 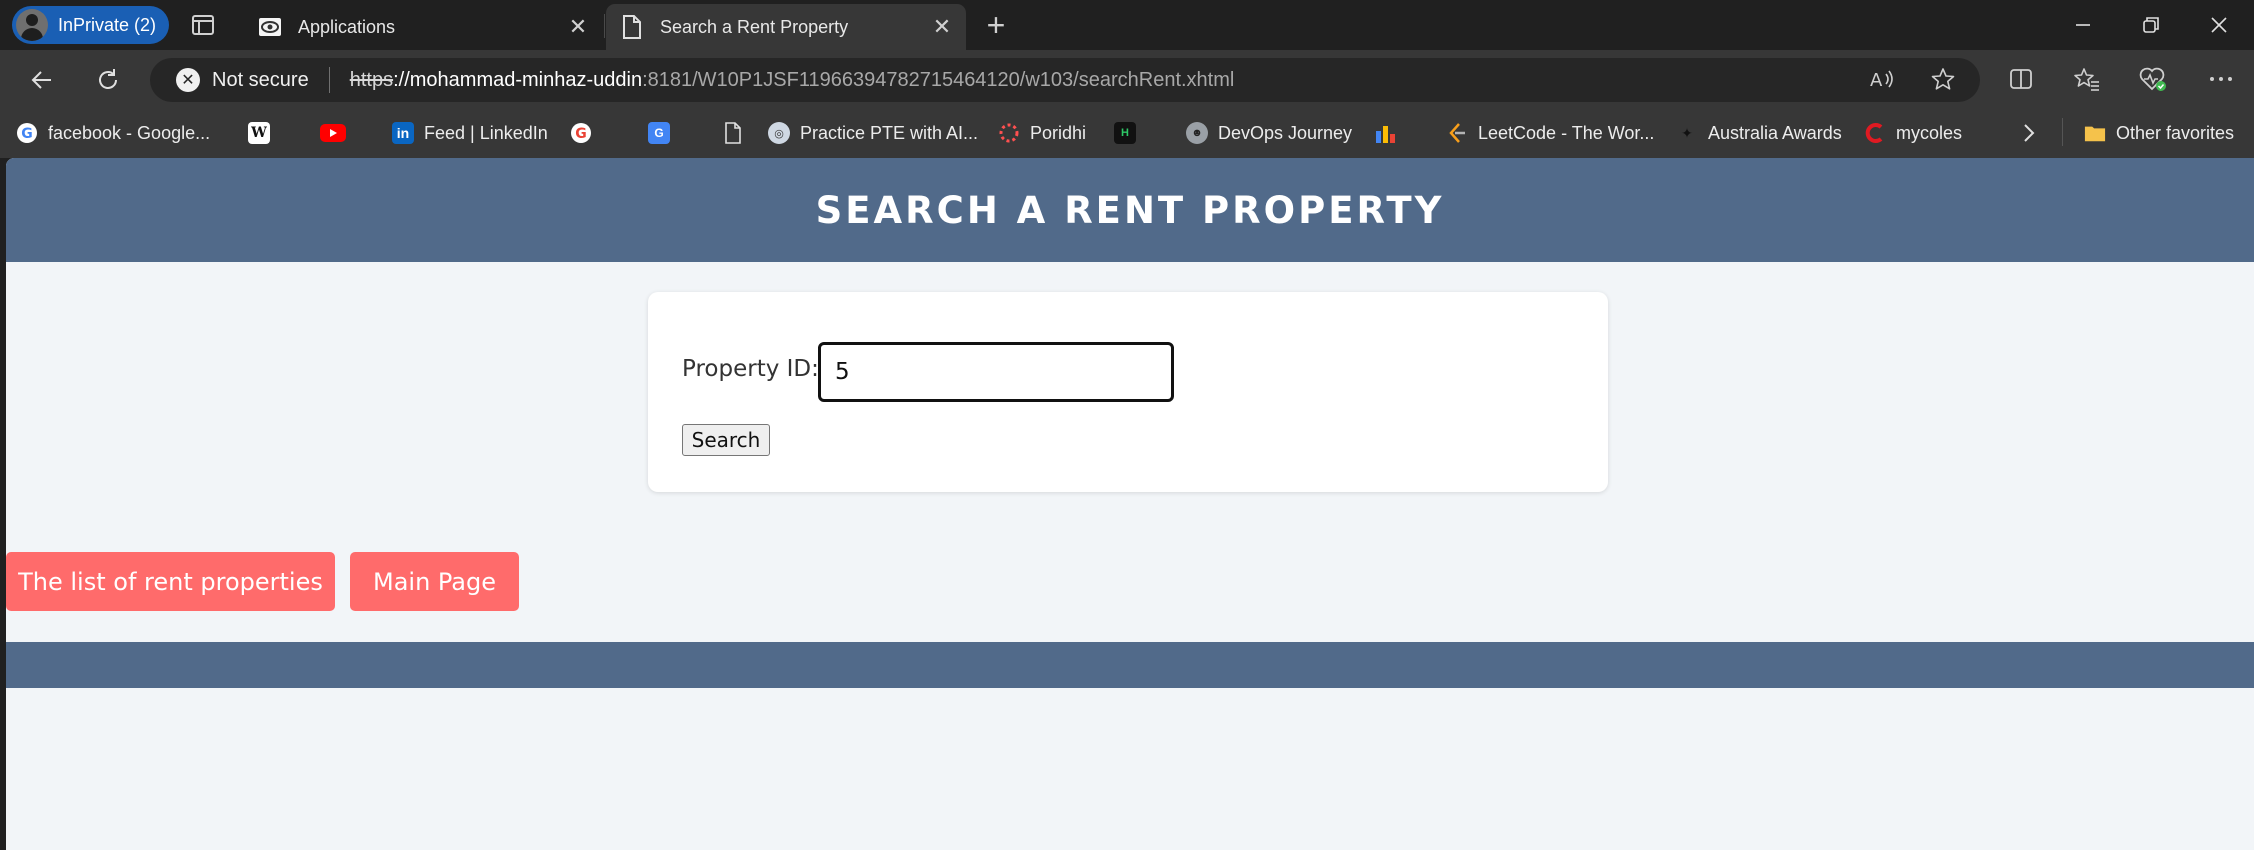 What do you see at coordinates (1058, 132) in the screenshot?
I see `favorite-label: Poridhi` at bounding box center [1058, 132].